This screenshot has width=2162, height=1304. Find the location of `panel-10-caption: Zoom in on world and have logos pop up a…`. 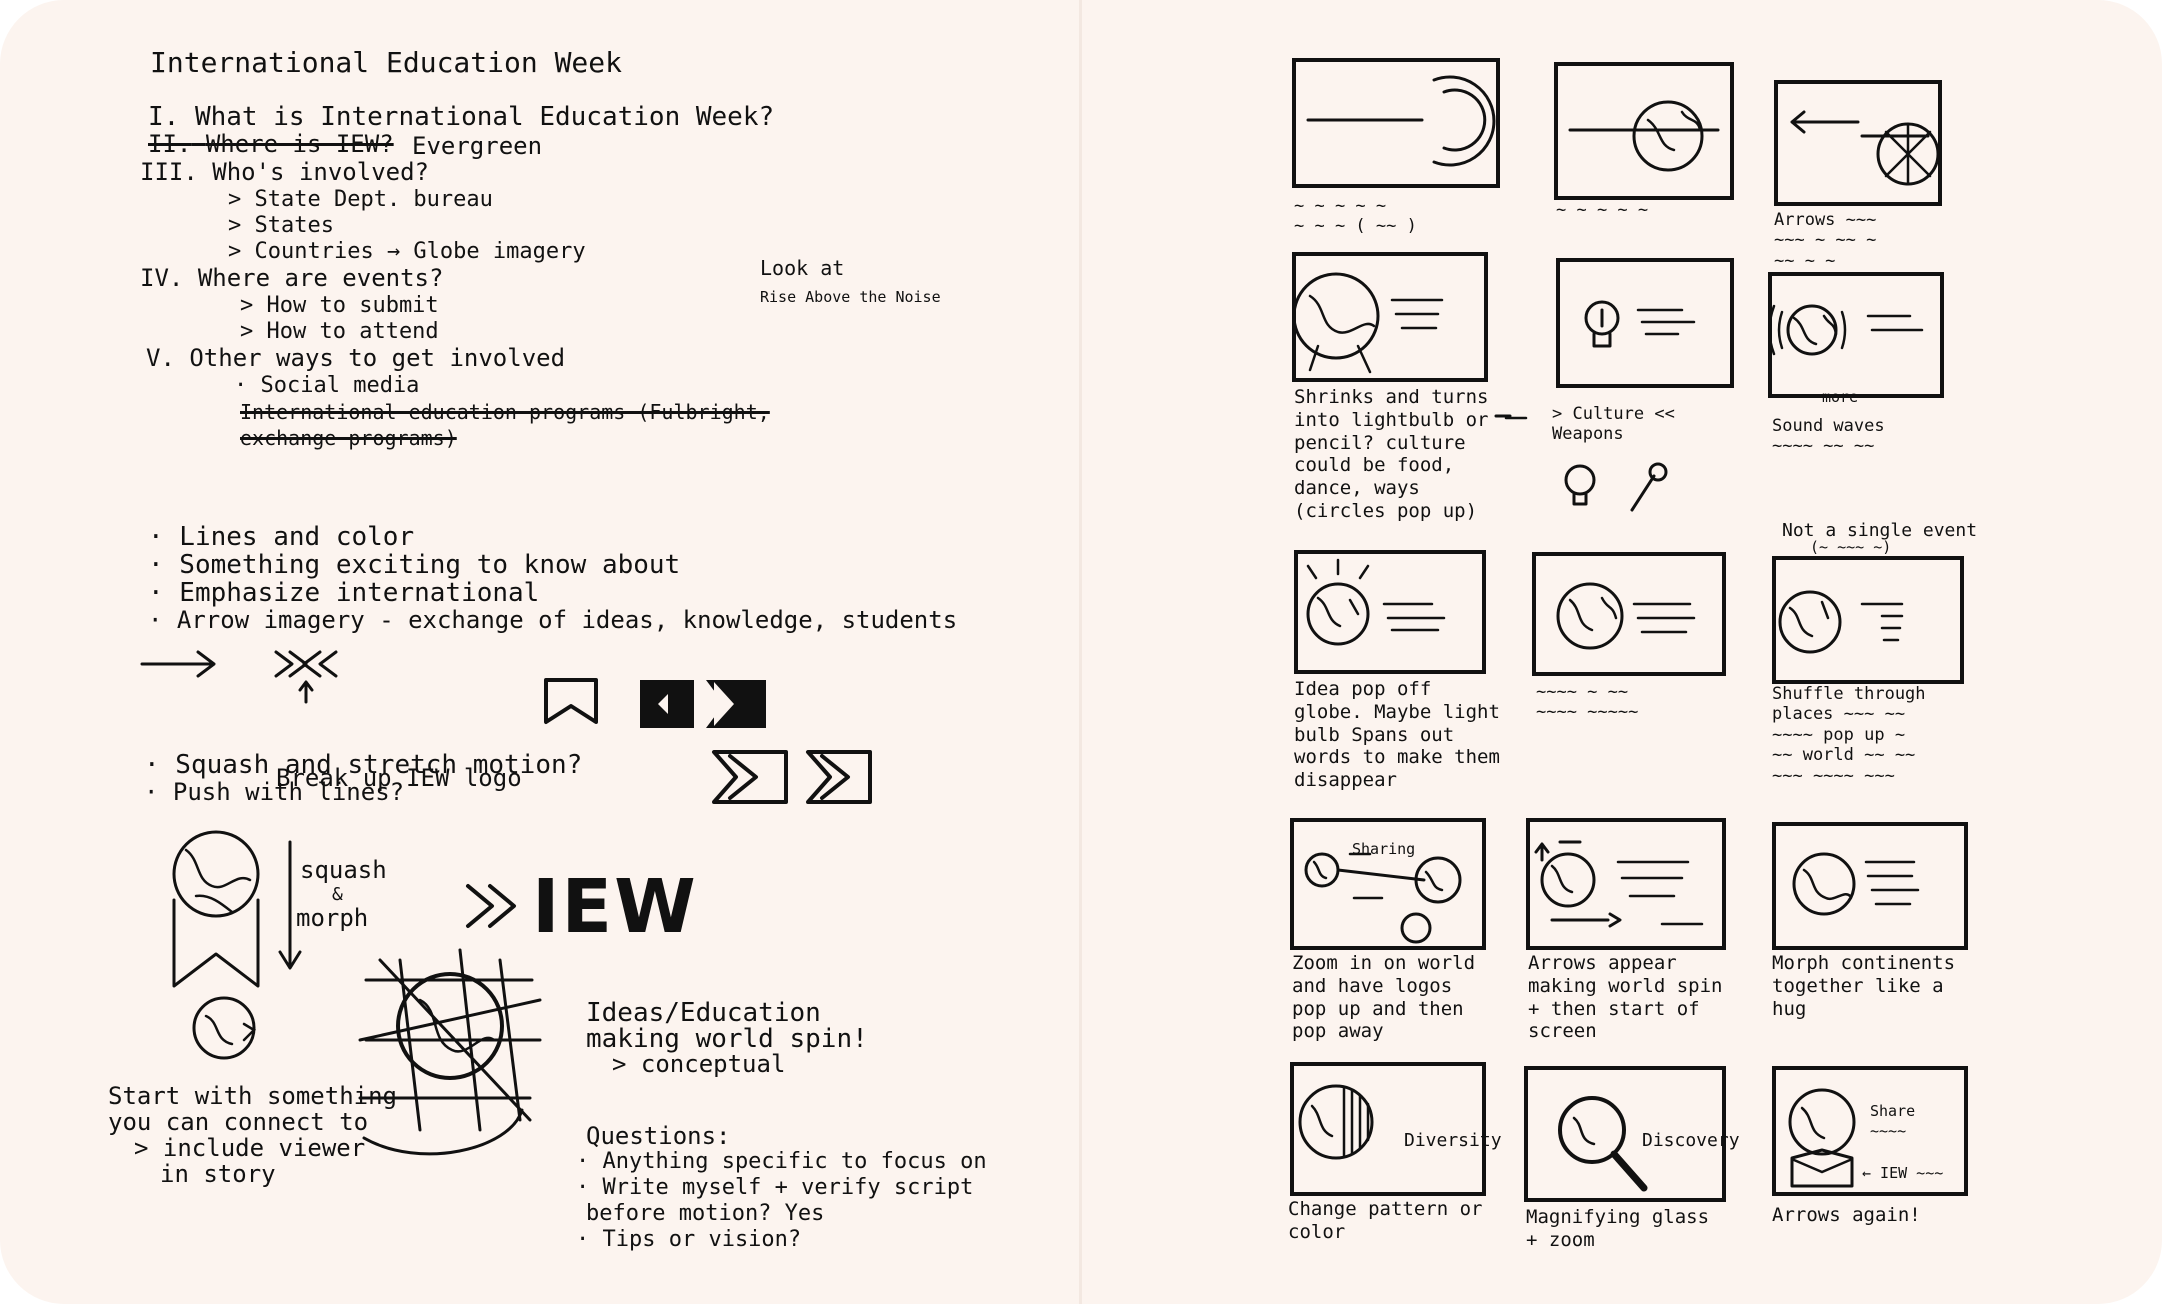

panel-10-caption: Zoom in on world and have logos pop up a… is located at coordinates (1384, 997).